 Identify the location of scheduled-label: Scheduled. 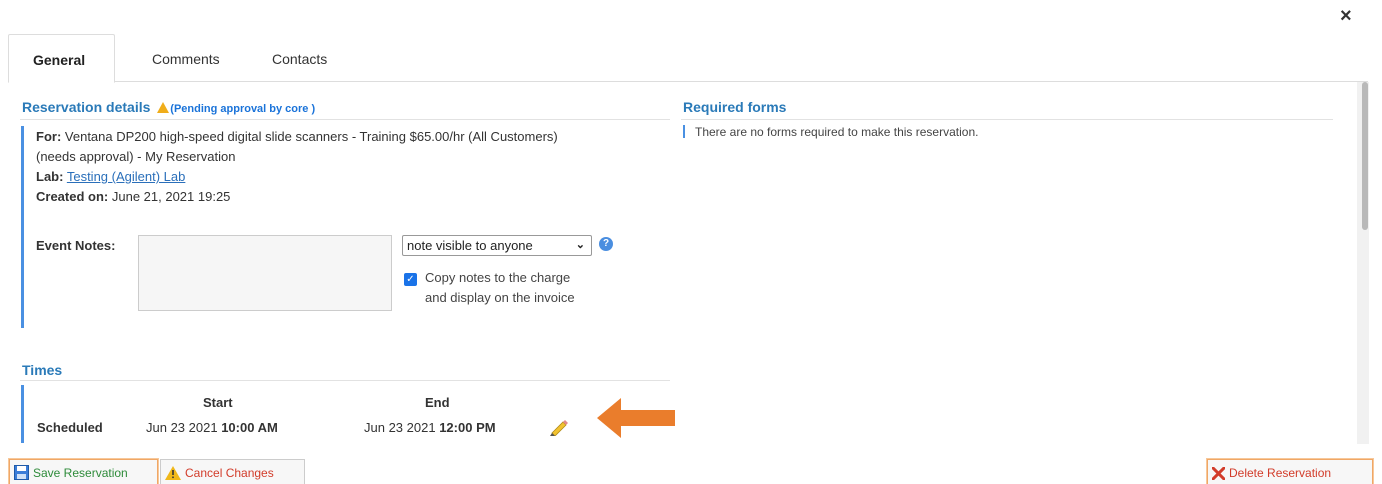
(70, 427).